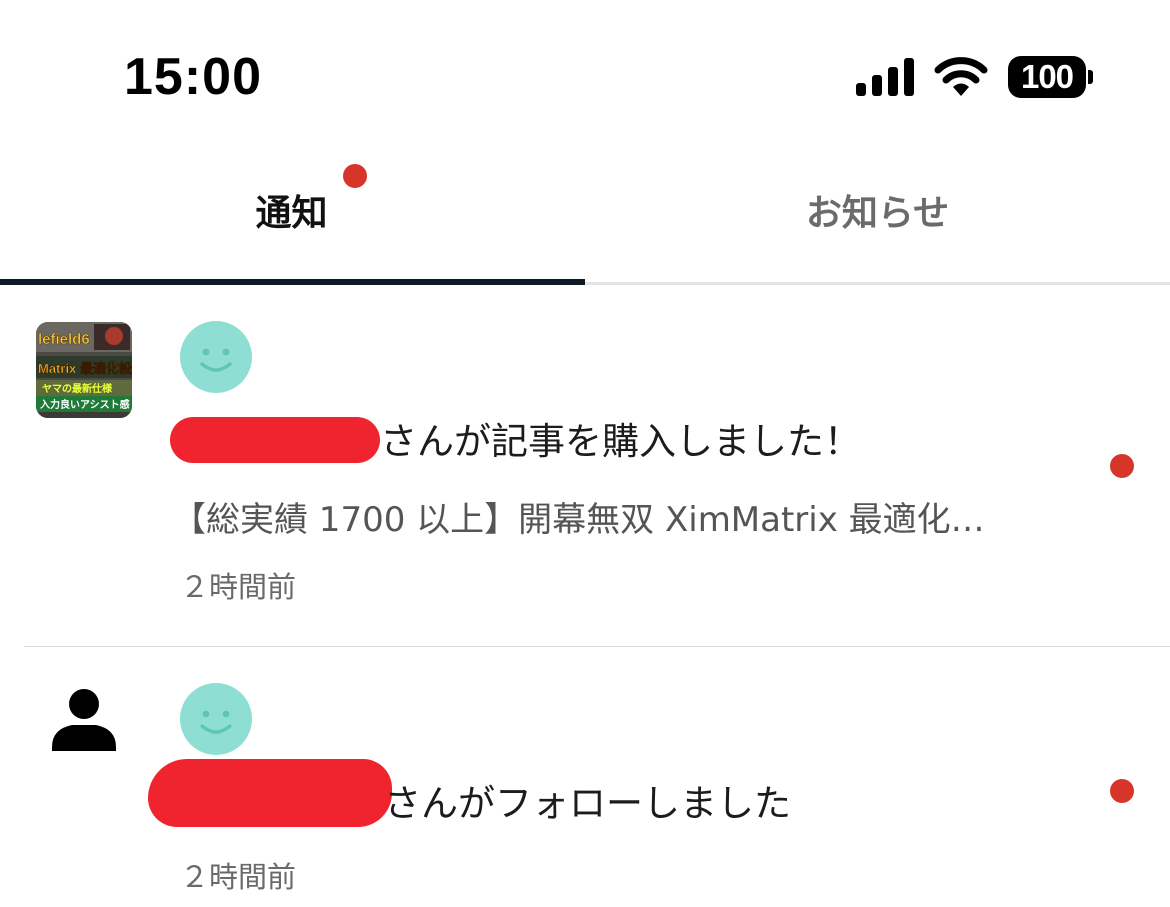 This screenshot has width=1170, height=907. I want to click on thumb-line-1: lefield6, so click(64, 339).